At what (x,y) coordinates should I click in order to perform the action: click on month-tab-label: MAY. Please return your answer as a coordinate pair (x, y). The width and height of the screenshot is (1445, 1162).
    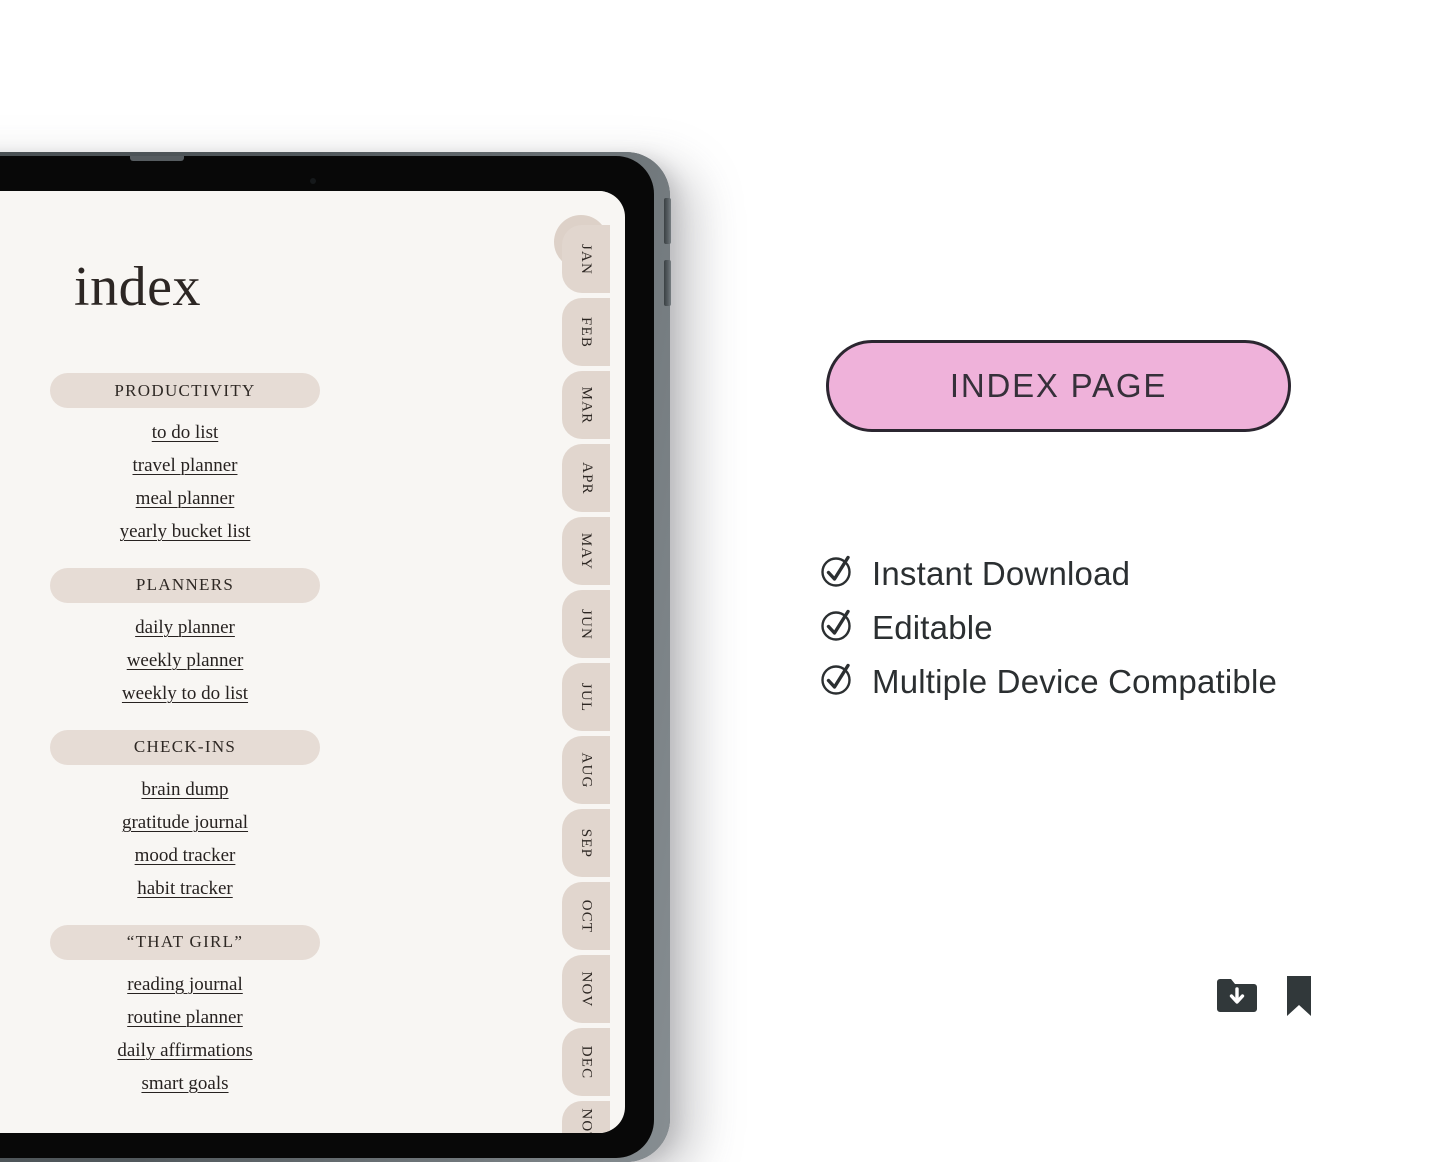
    Looking at the image, I should click on (586, 551).